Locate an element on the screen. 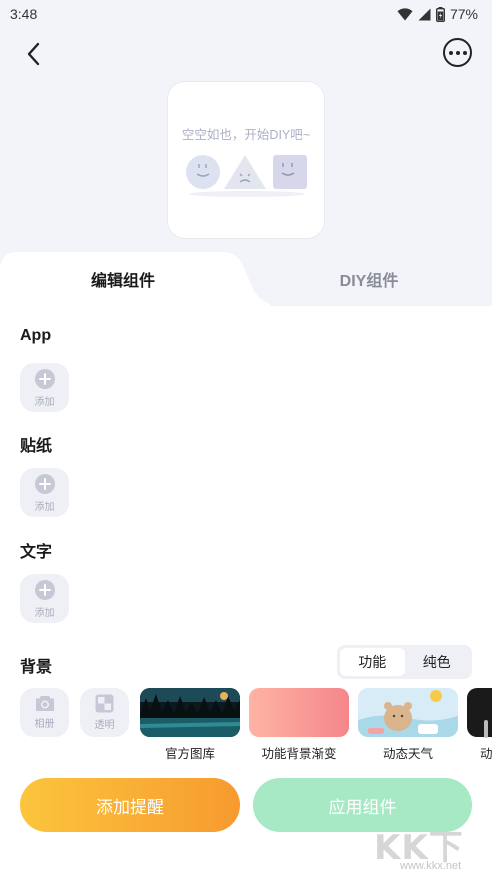 This screenshot has width=492, height=875. transparent-button: 透明 is located at coordinates (104, 712).